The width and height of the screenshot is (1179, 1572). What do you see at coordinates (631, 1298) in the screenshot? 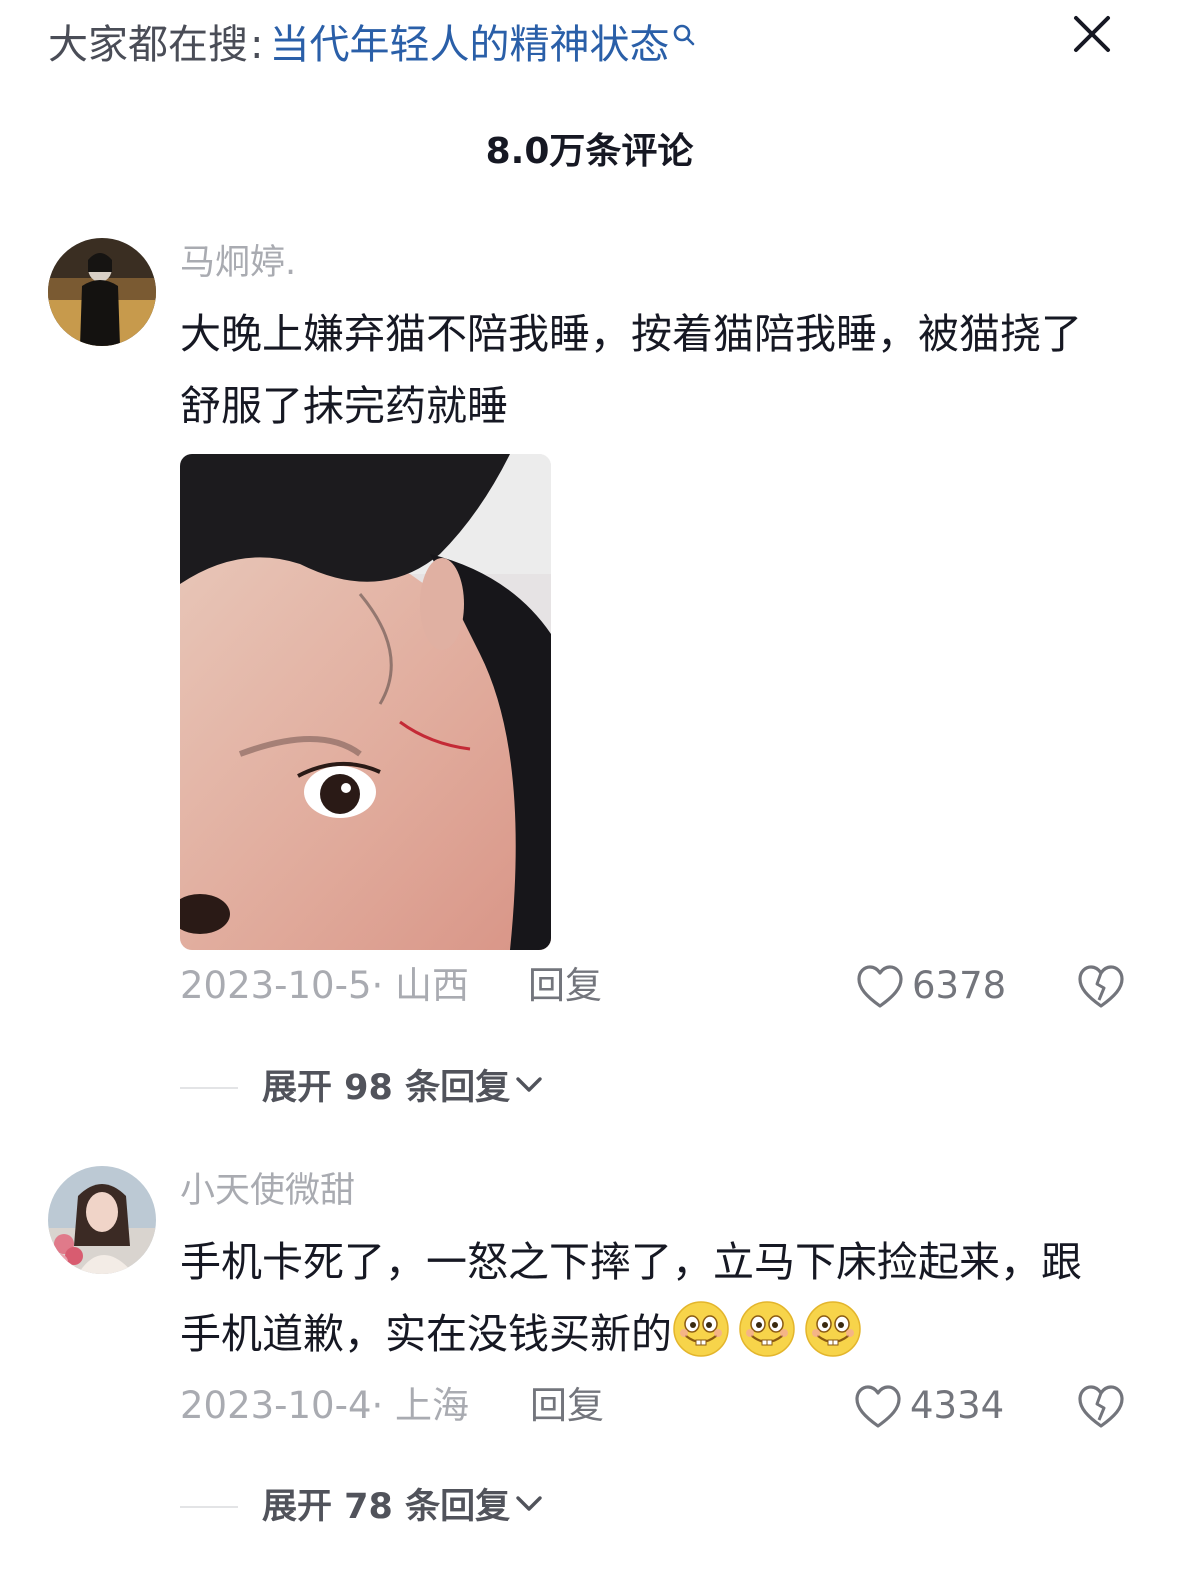
I see `comment-text-content: 手机卡死了，一怒之下摔了，立马下床捡起来，跟手机道歉，实在没钱买新的` at bounding box center [631, 1298].